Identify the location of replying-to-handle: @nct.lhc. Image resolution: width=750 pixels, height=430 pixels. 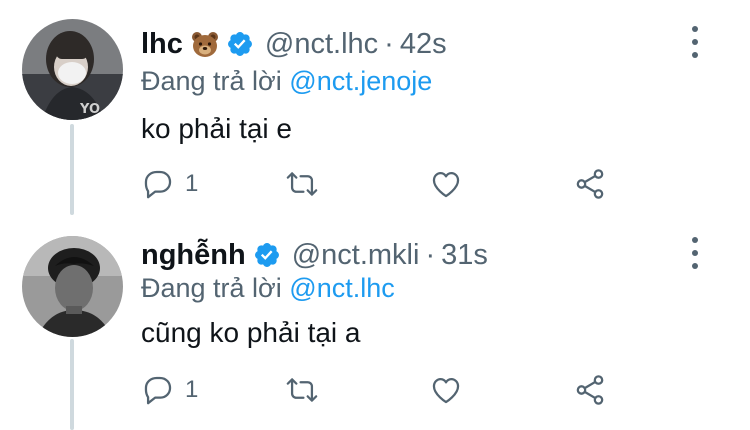
(341, 288).